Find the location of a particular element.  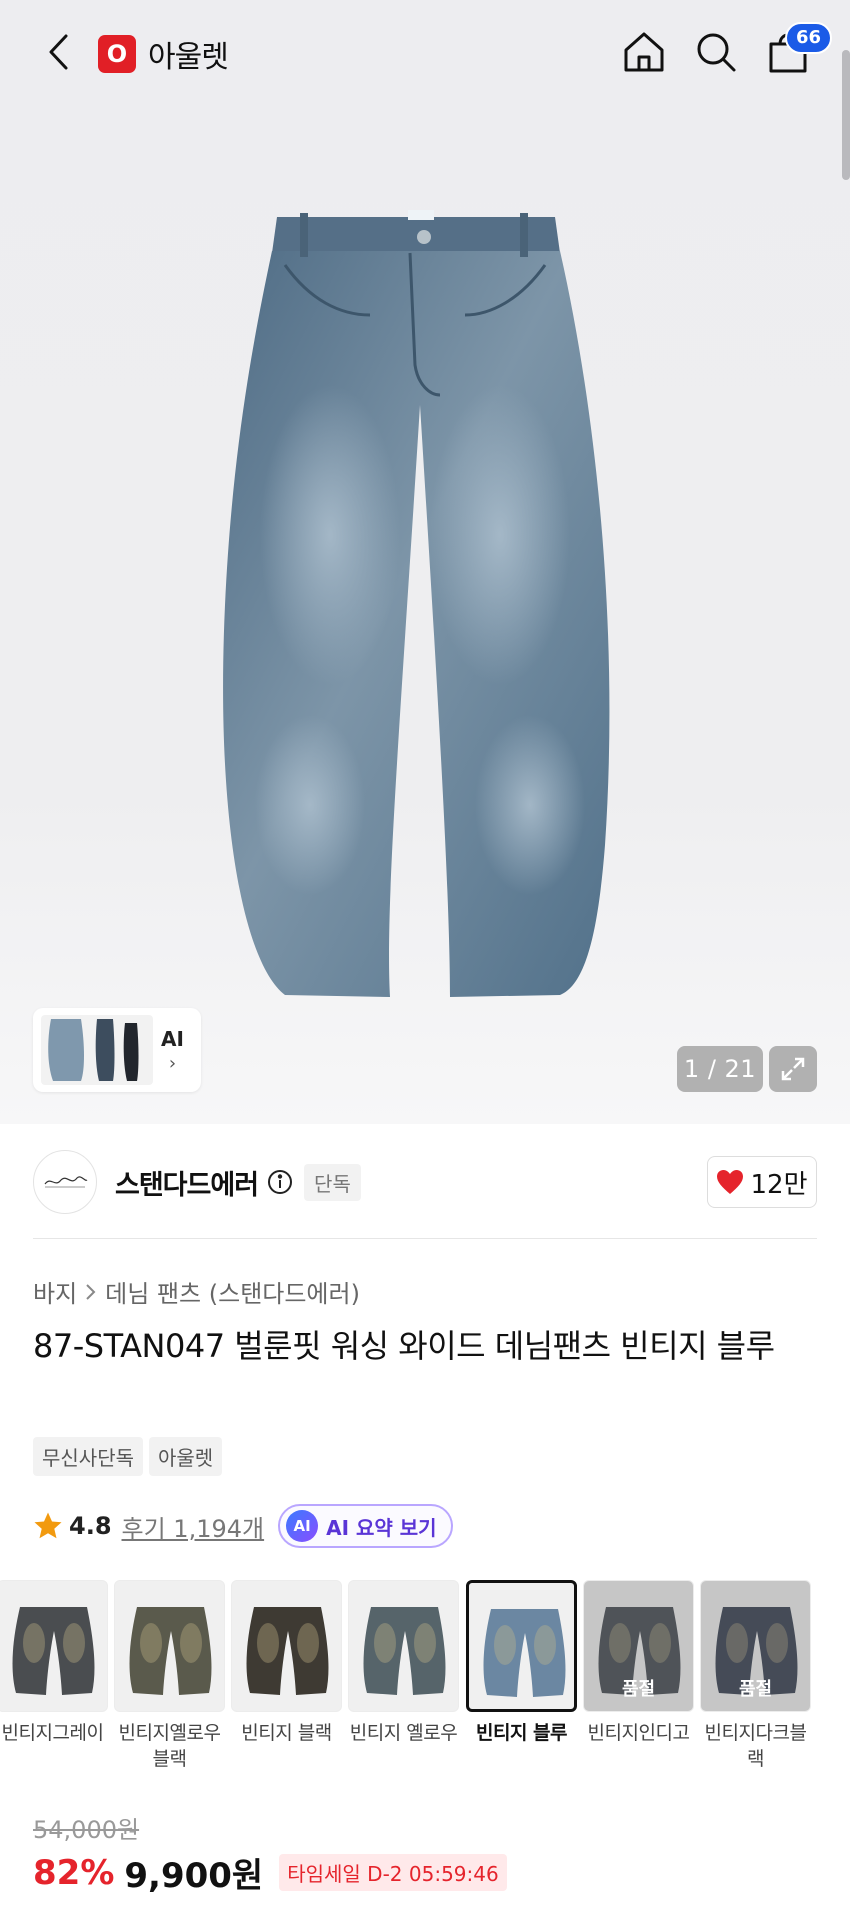

back-button is located at coordinates (58, 52).